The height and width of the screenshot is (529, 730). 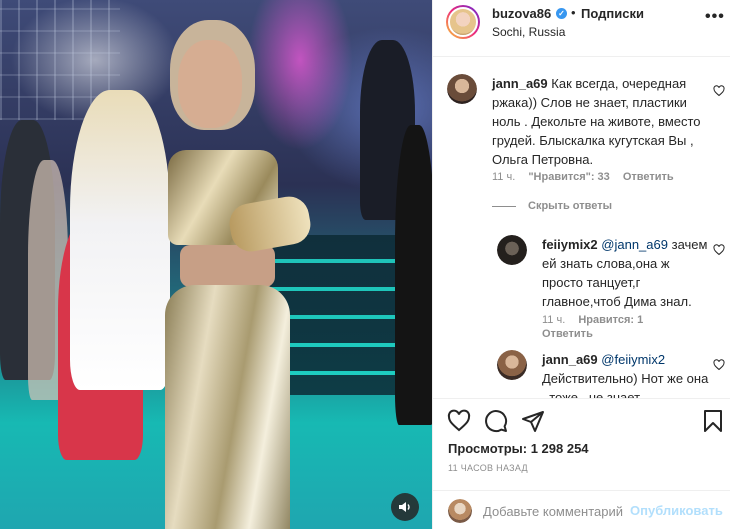 I want to click on add-comment-row: Опубликовать, so click(x=581, y=509).